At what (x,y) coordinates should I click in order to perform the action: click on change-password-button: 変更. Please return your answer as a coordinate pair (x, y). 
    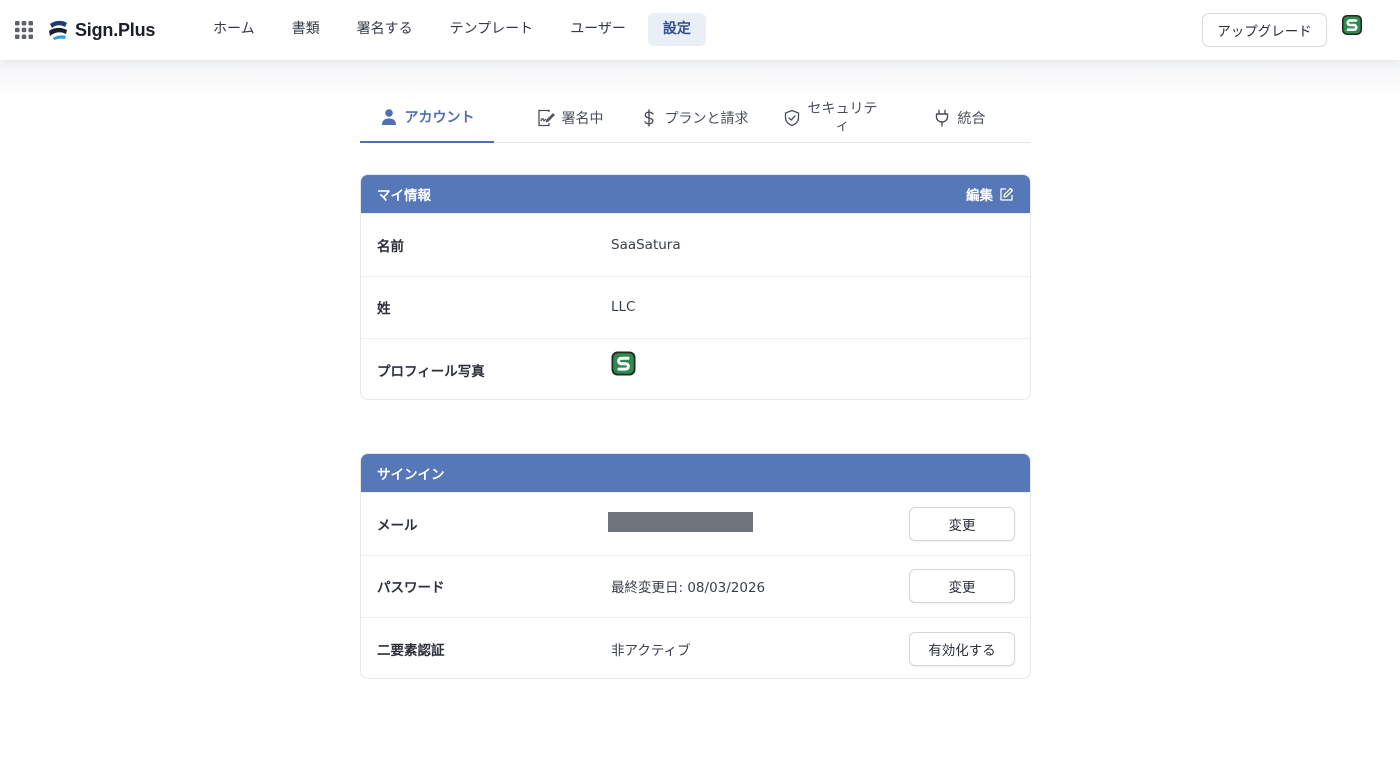
    Looking at the image, I should click on (962, 586).